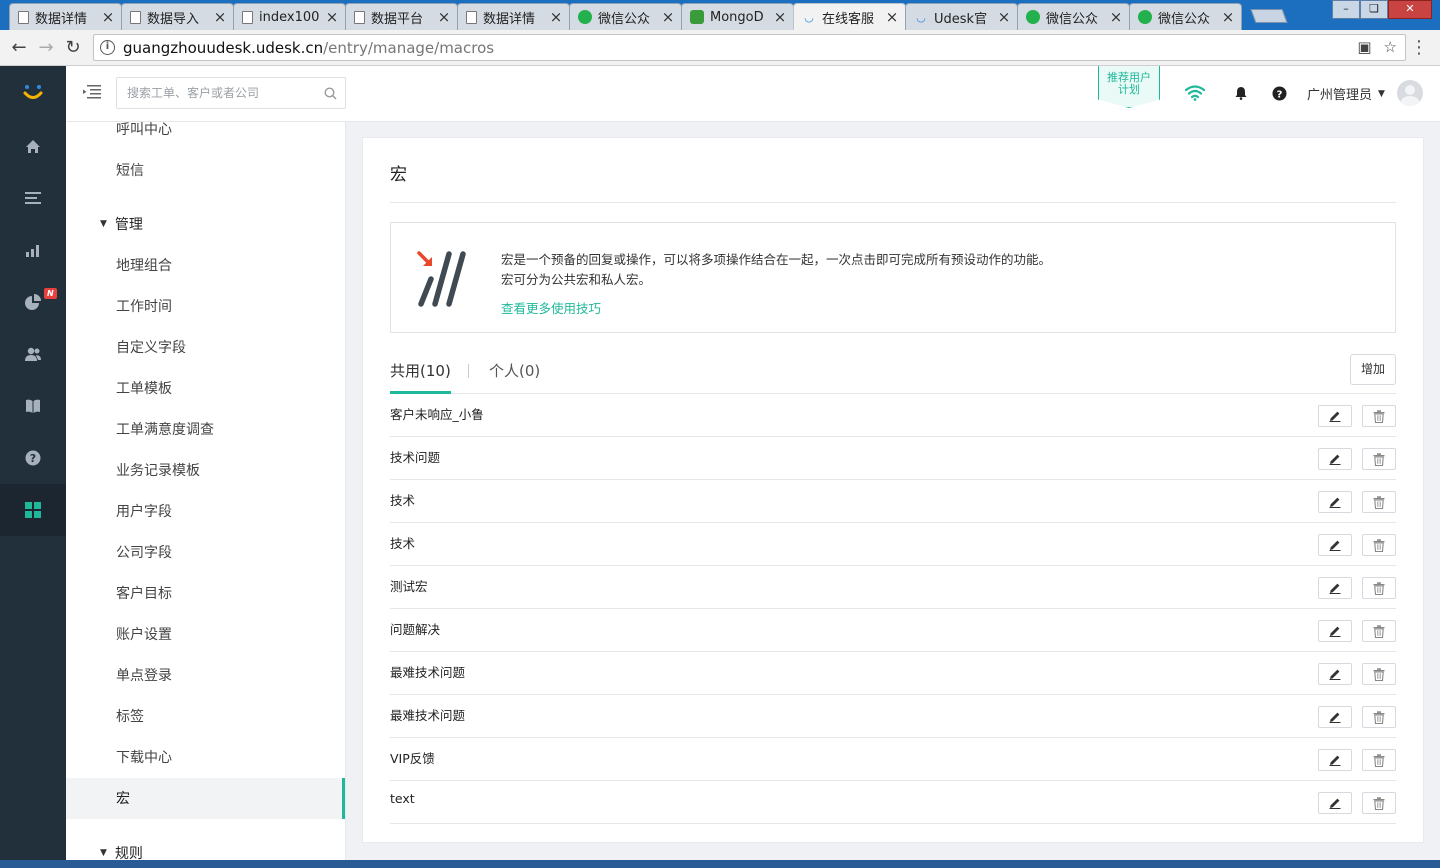 This screenshot has width=1440, height=868. I want to click on window-close-button: ✕, so click(1410, 9).